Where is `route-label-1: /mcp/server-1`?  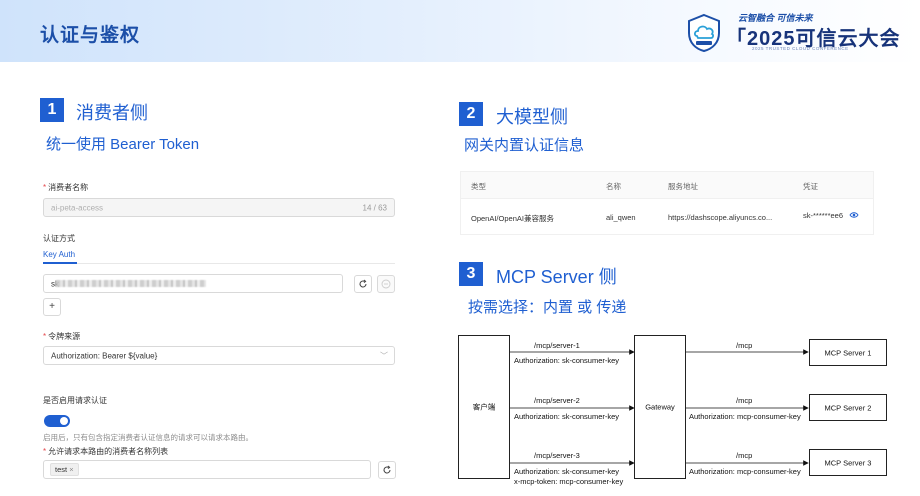 route-label-1: /mcp/server-1 is located at coordinates (557, 345).